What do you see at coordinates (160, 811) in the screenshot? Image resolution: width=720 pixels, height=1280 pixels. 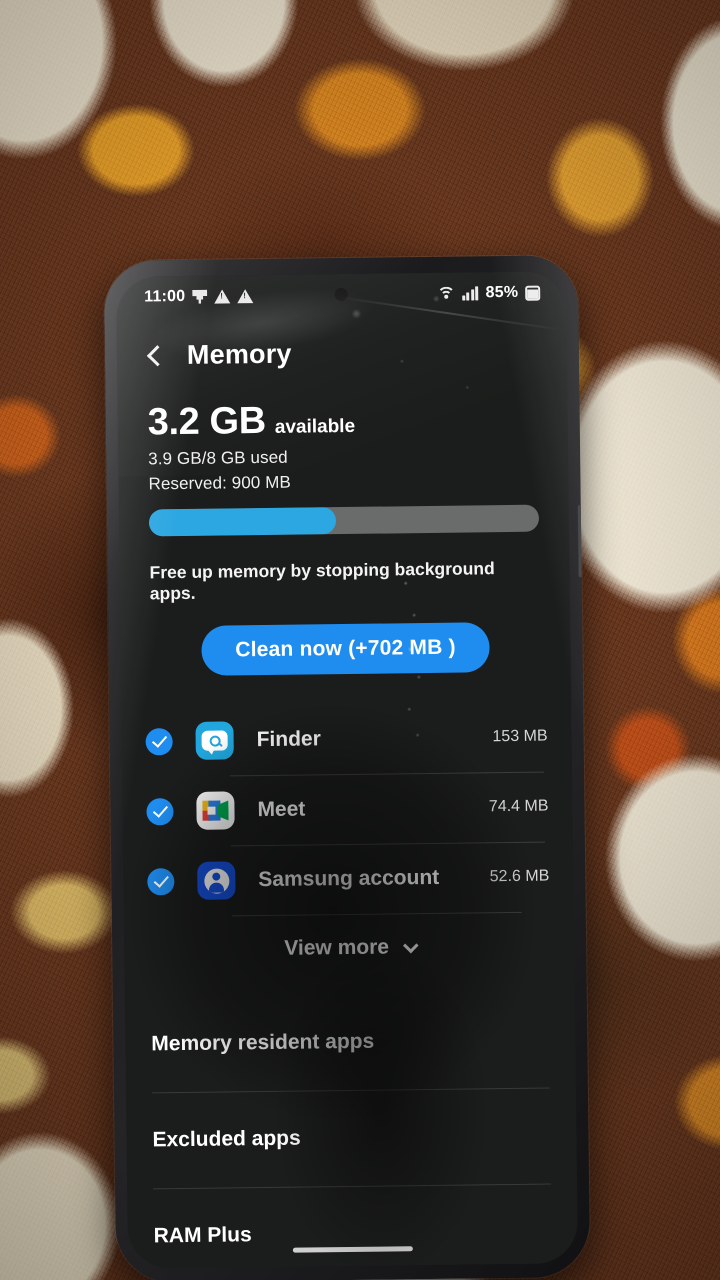 I see `checkbox-meet` at bounding box center [160, 811].